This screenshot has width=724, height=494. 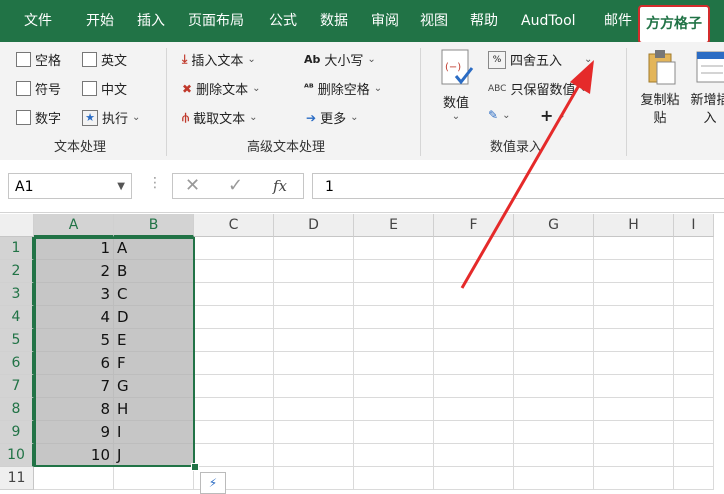 What do you see at coordinates (554, 271) in the screenshot?
I see `cell-g2` at bounding box center [554, 271].